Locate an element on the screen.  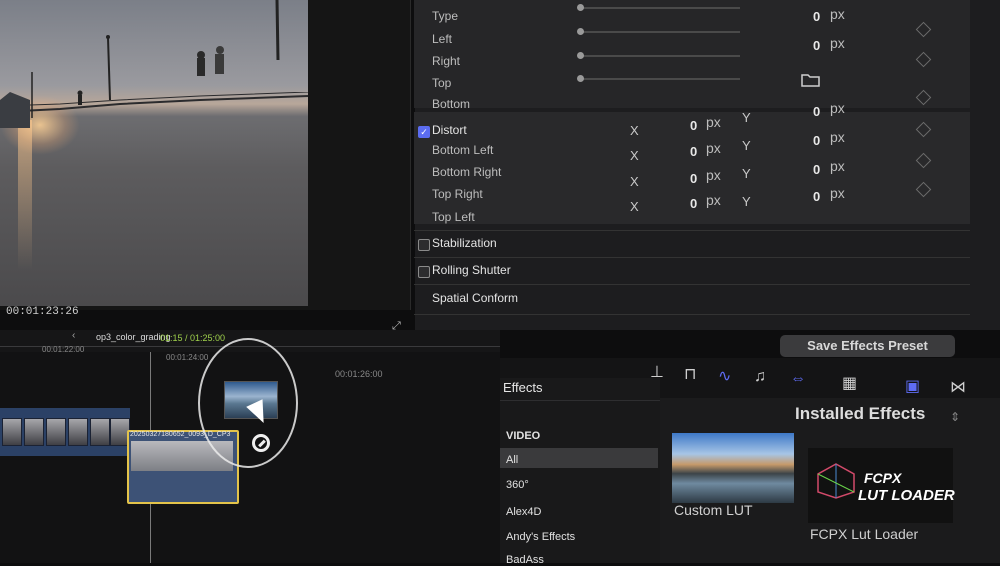
timeline-clip is located at coordinates (65, 432).